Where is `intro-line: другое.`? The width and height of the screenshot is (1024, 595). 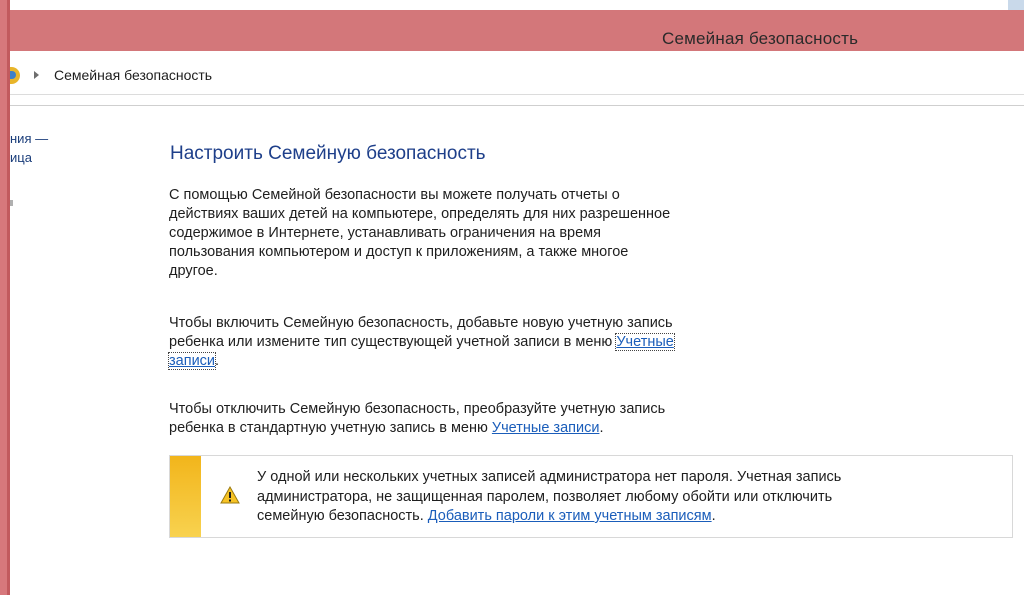
intro-line: другое. is located at coordinates (193, 271).